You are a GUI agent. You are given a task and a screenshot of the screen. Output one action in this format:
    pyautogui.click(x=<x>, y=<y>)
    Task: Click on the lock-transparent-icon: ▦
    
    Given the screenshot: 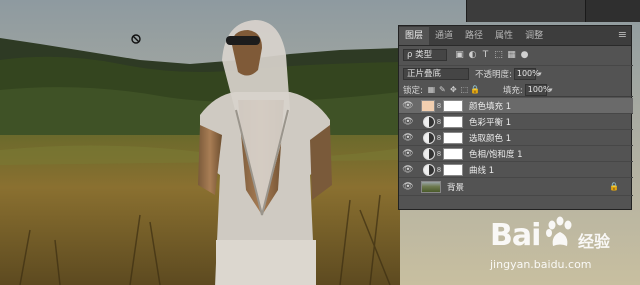 What is the action you would take?
    pyautogui.click(x=431, y=89)
    